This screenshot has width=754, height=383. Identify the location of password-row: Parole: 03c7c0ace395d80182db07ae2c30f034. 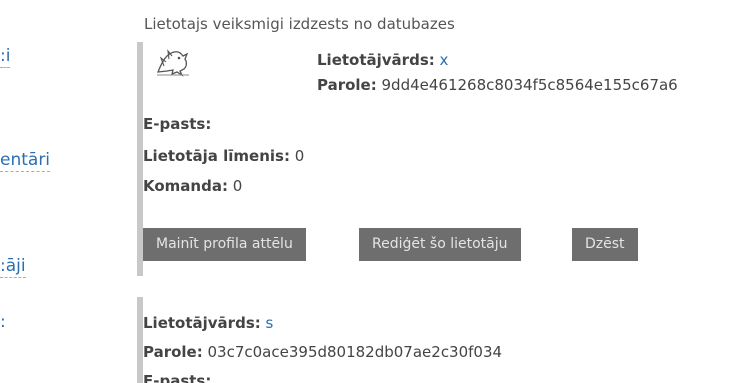
(322, 352).